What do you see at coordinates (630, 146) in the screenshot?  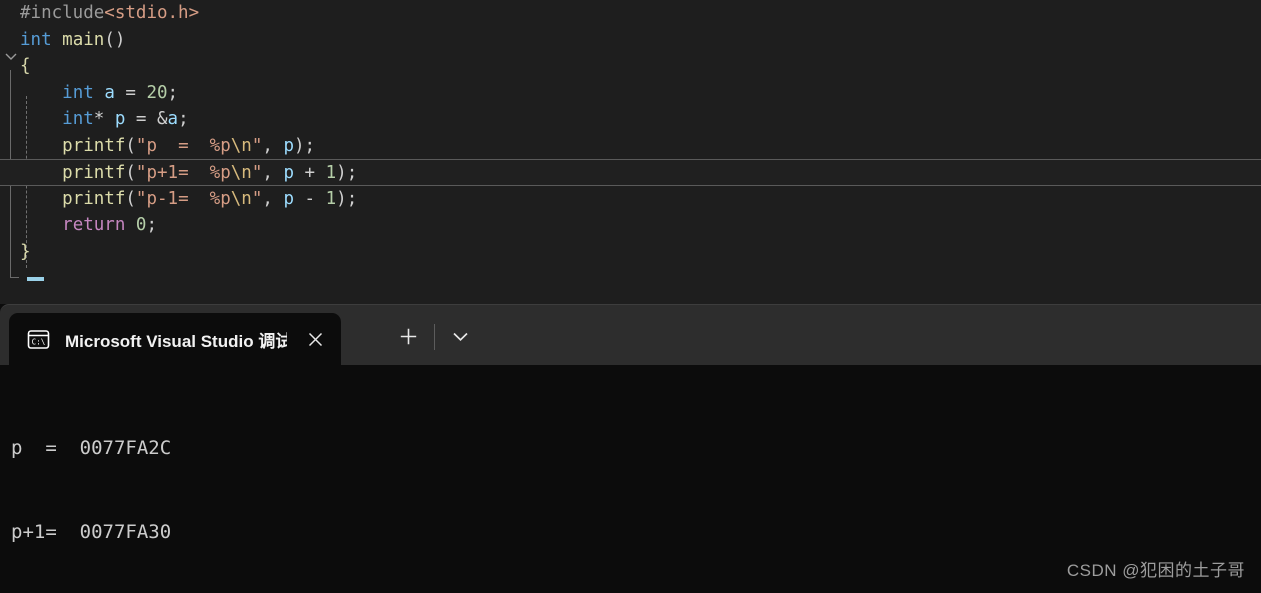 I see `code-line: printf("p = %p\n", p);` at bounding box center [630, 146].